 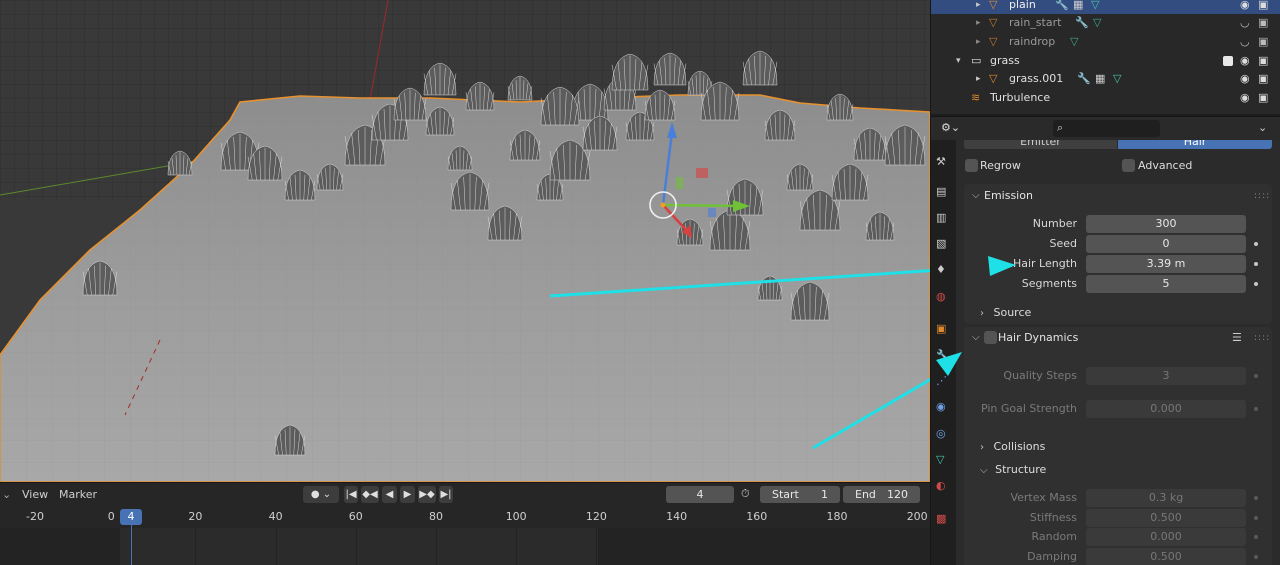 I want to click on ruler-tick-label: 120, so click(x=596, y=516).